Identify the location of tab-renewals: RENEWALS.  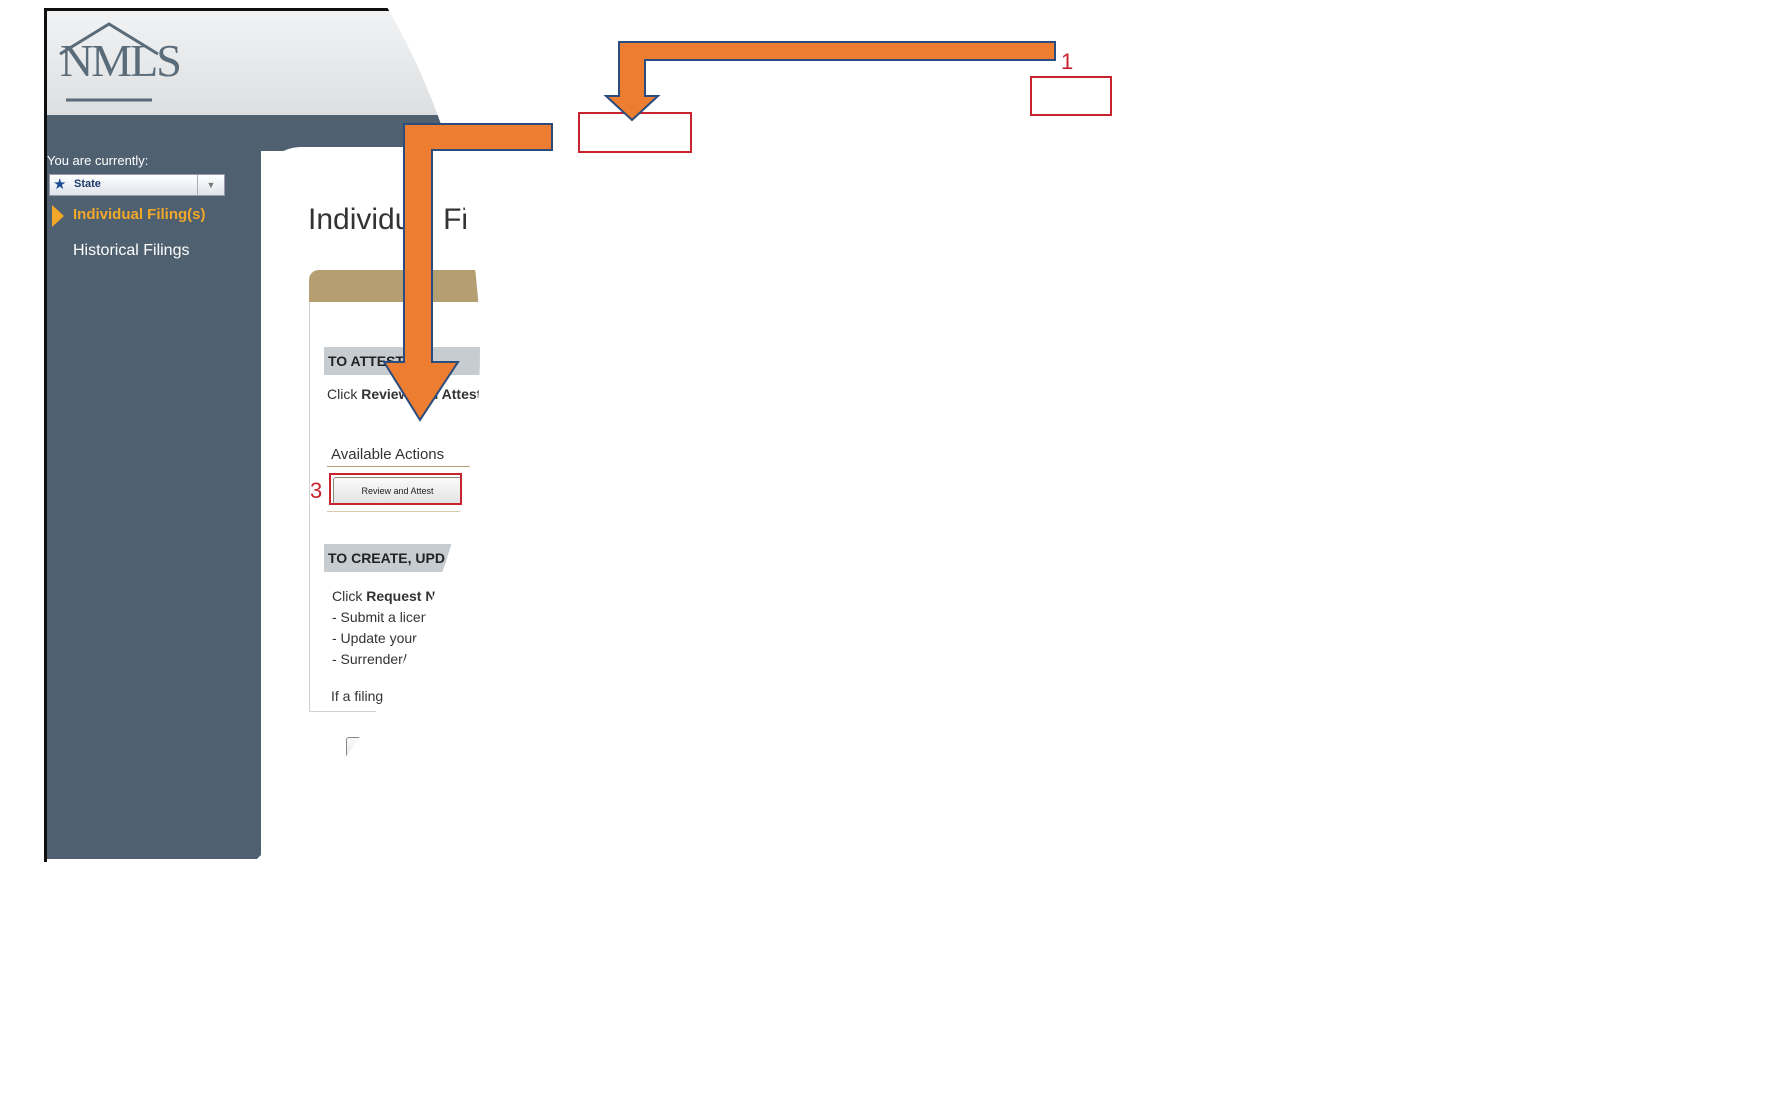
(1505, 97).